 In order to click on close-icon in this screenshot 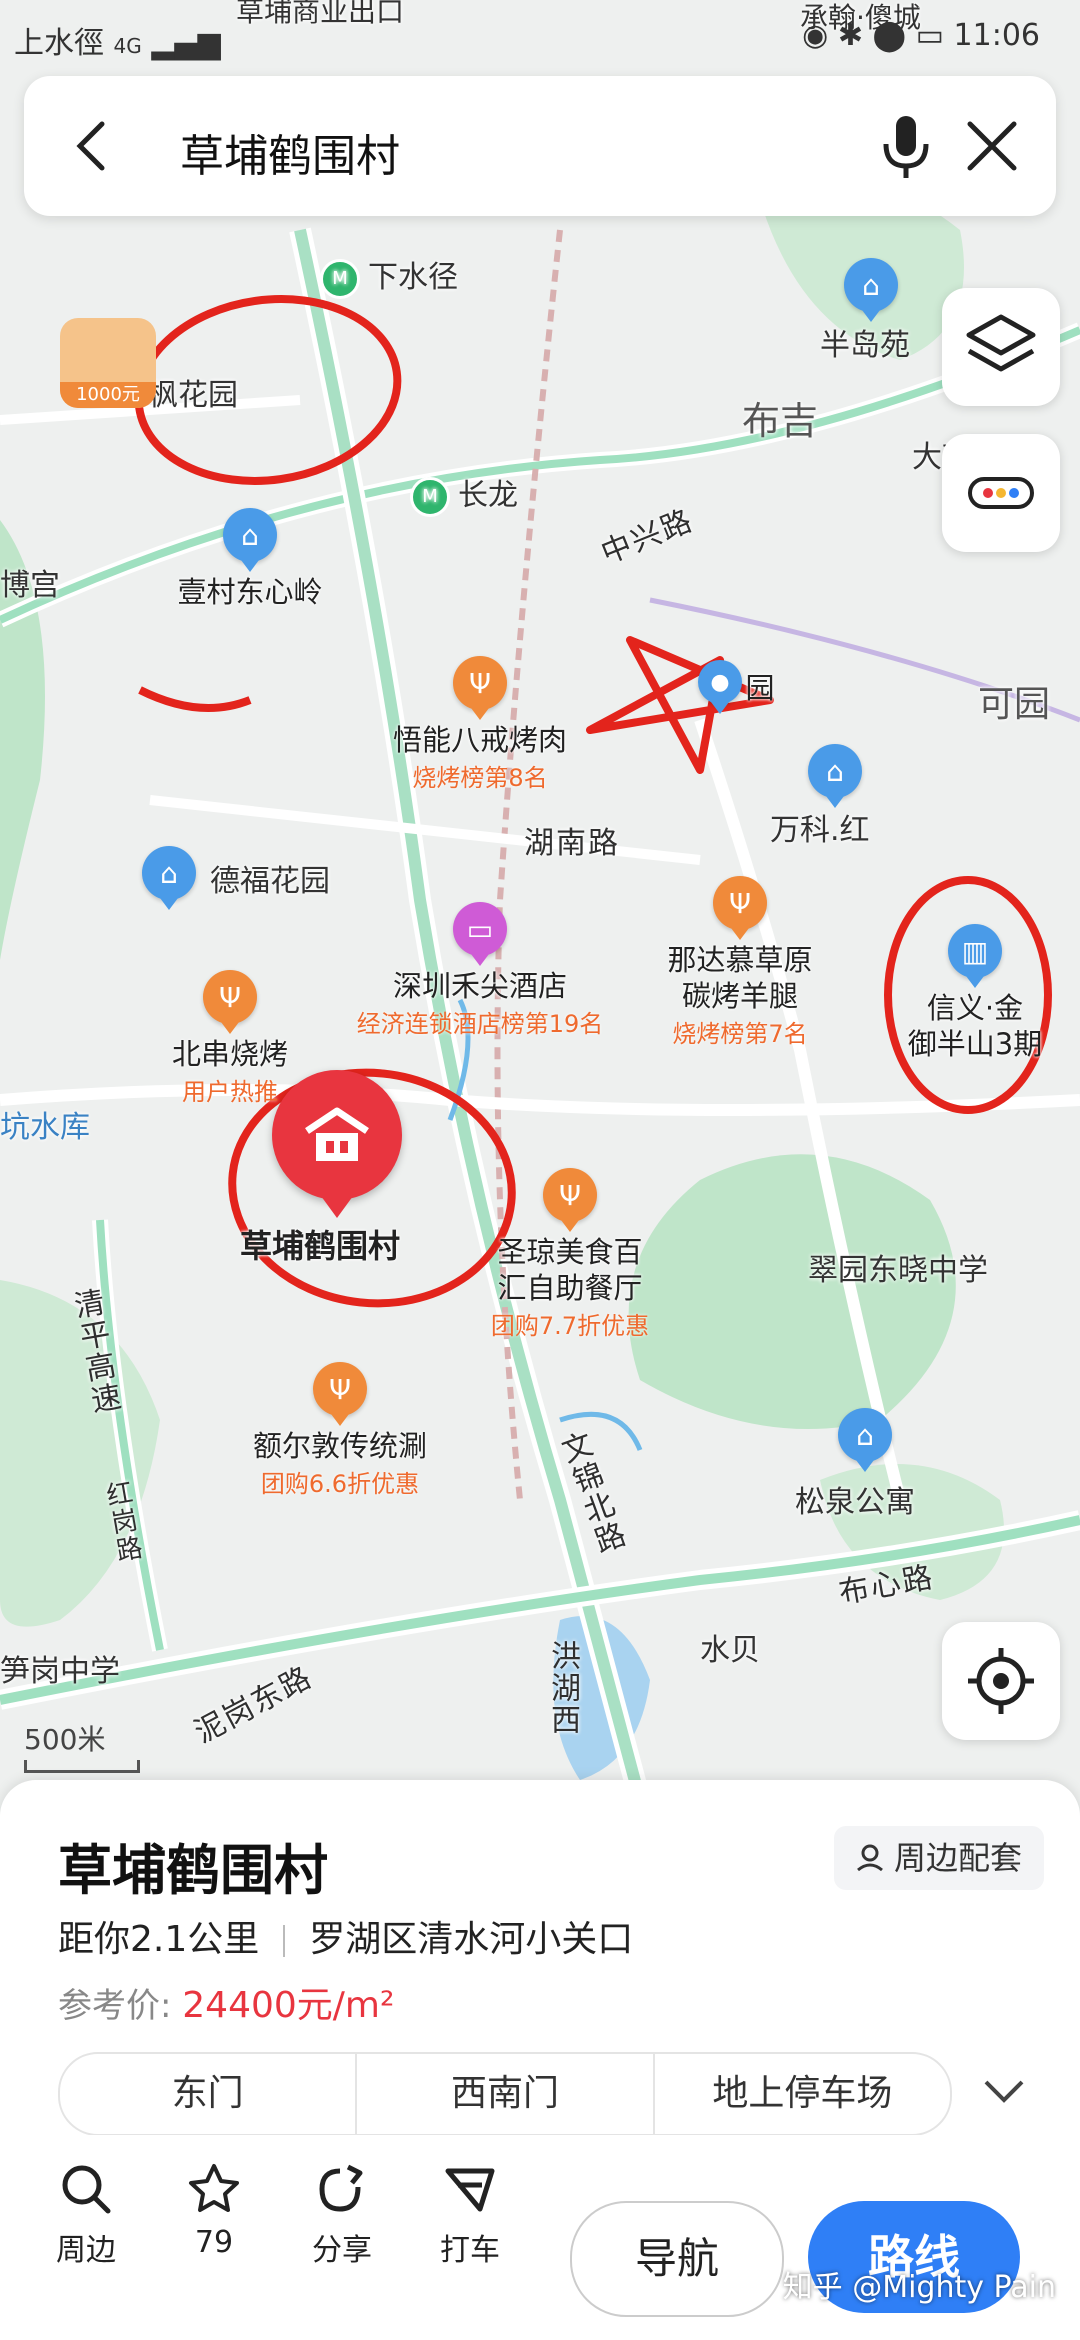, I will do `click(992, 146)`.